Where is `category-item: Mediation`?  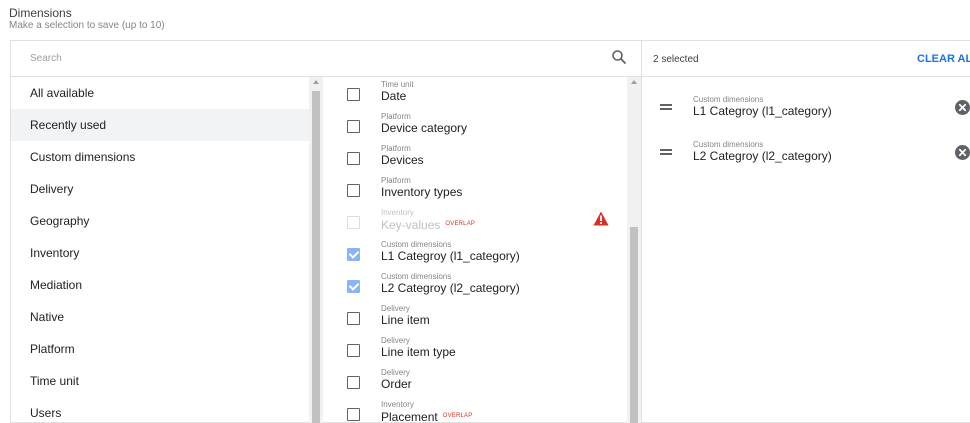
category-item: Mediation is located at coordinates (160, 285).